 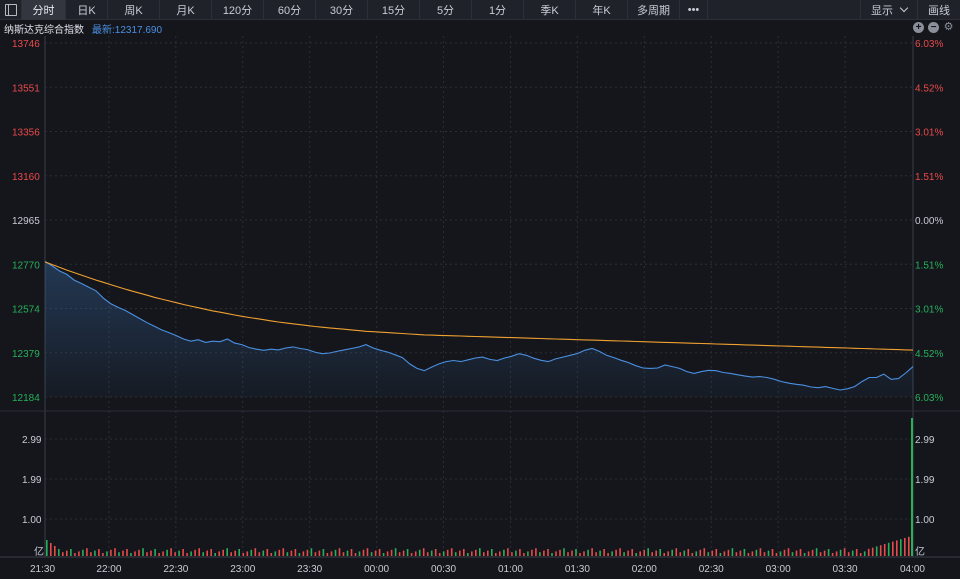 I want to click on time-tick-label: 04:00, so click(x=912, y=569).